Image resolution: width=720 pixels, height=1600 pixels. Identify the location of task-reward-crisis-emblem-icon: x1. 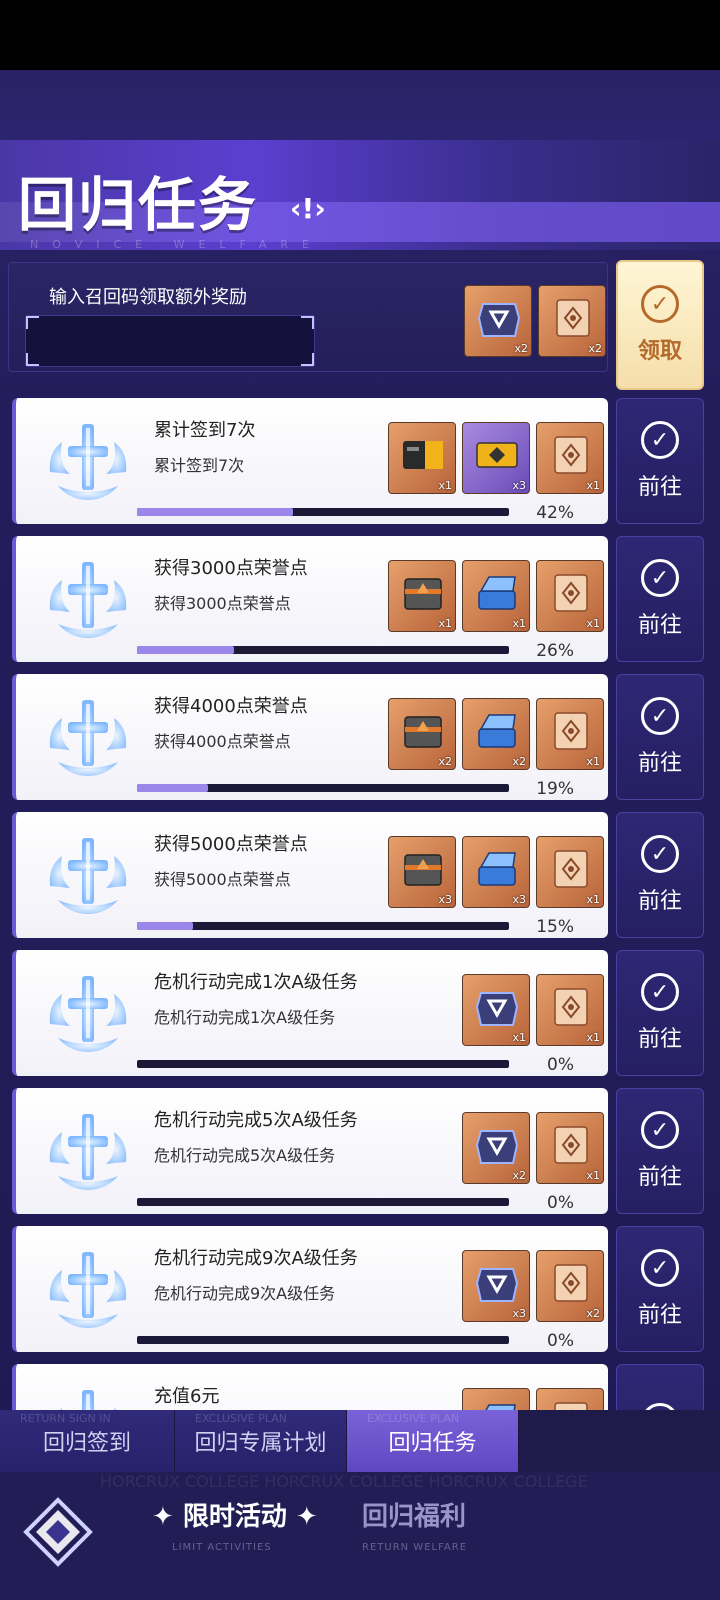
(496, 1010).